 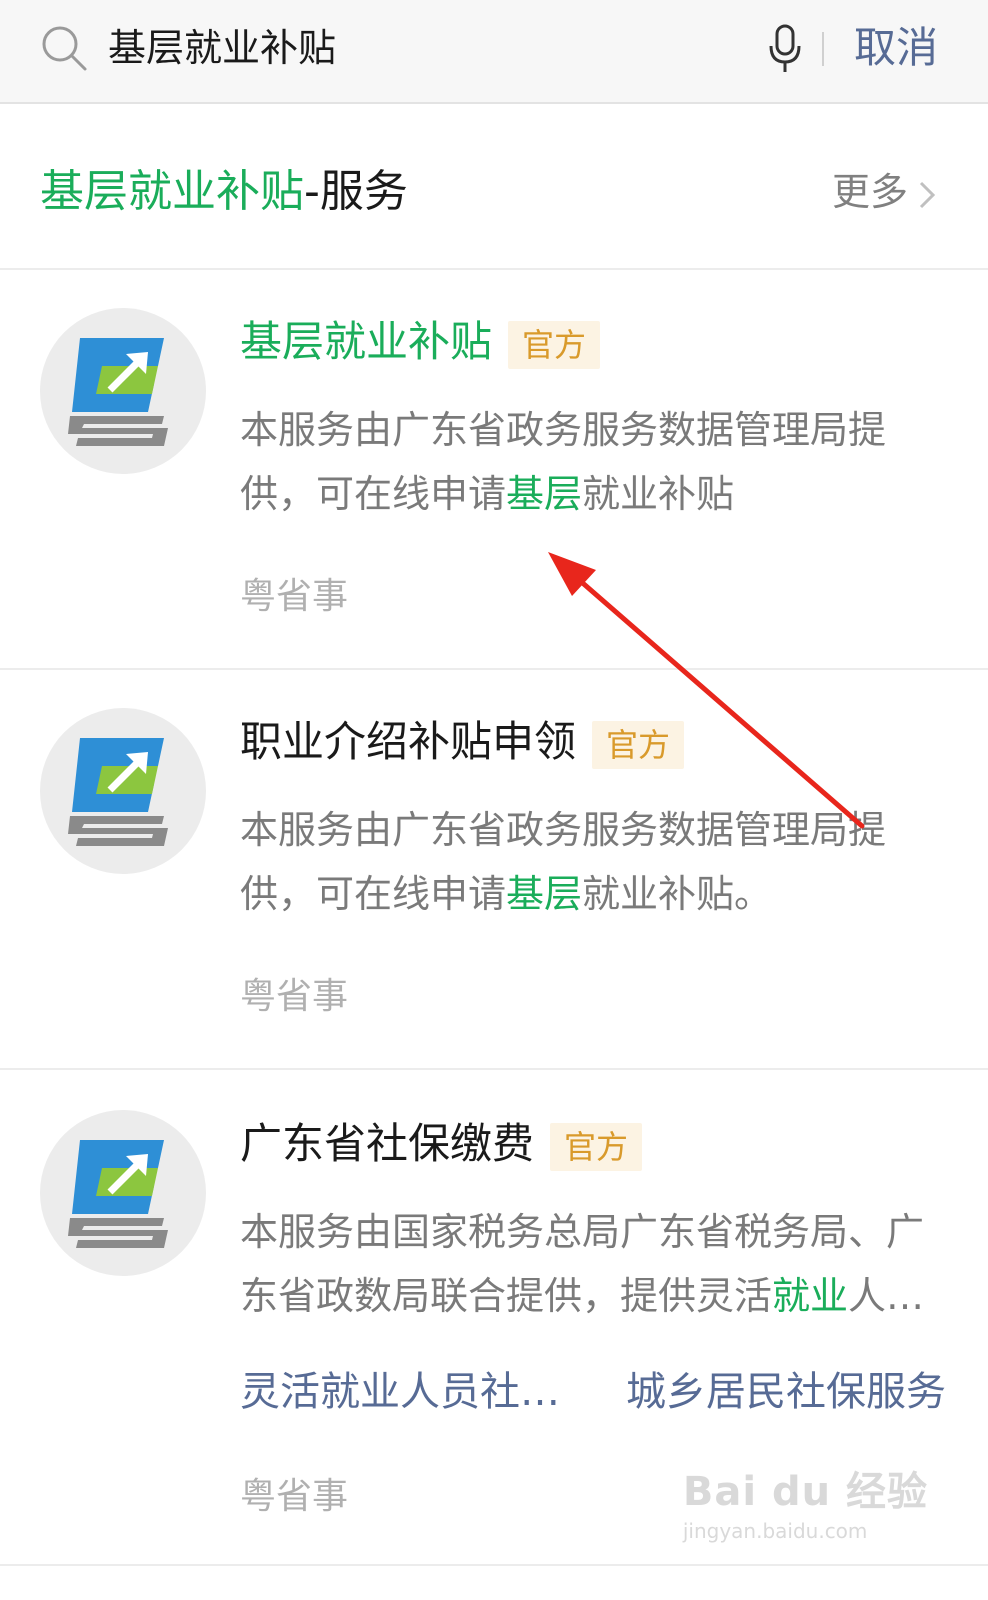 I want to click on search-icon, so click(x=64, y=48).